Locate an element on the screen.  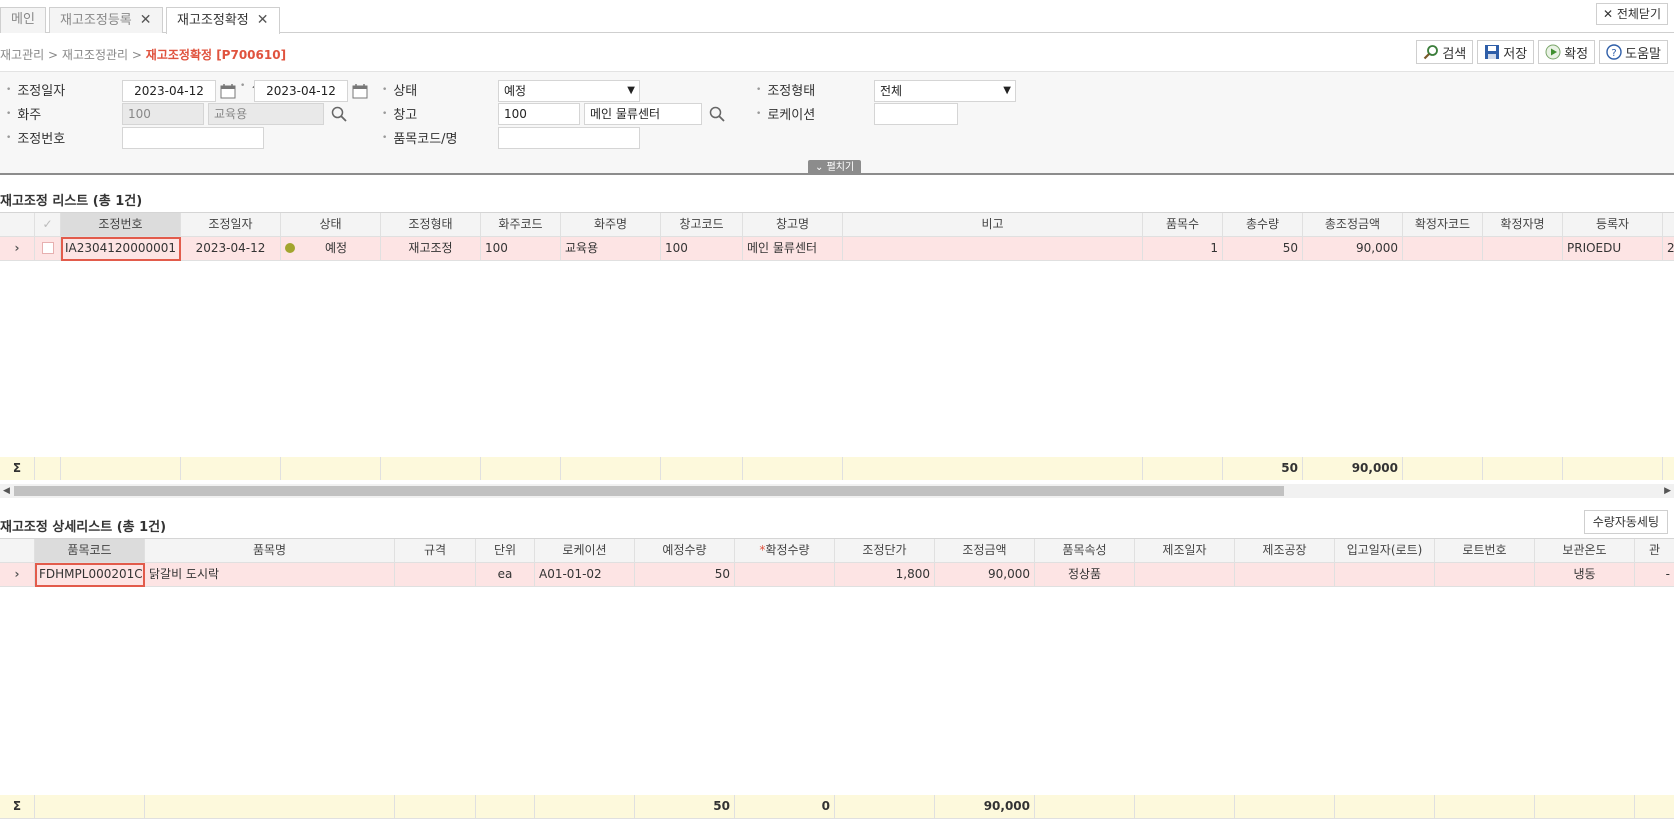
auto-qty-button: 수량자동세팅 is located at coordinates (1625, 522).